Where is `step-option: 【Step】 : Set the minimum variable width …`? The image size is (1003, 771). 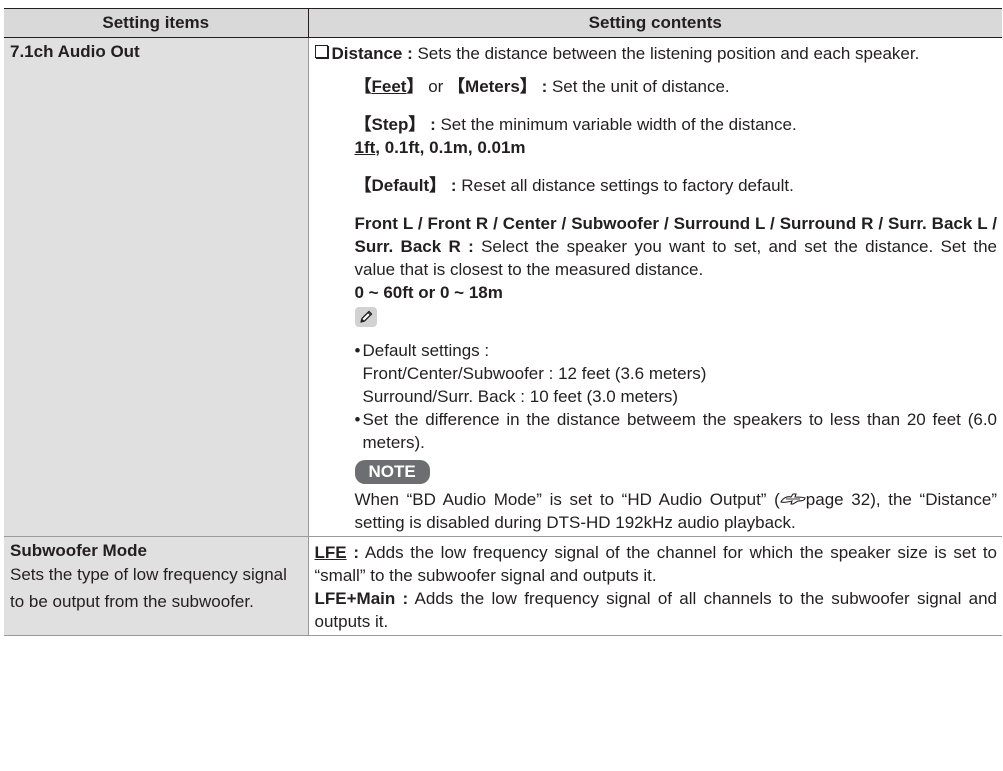 step-option: 【Step】 : Set the minimum variable width … is located at coordinates (575, 136).